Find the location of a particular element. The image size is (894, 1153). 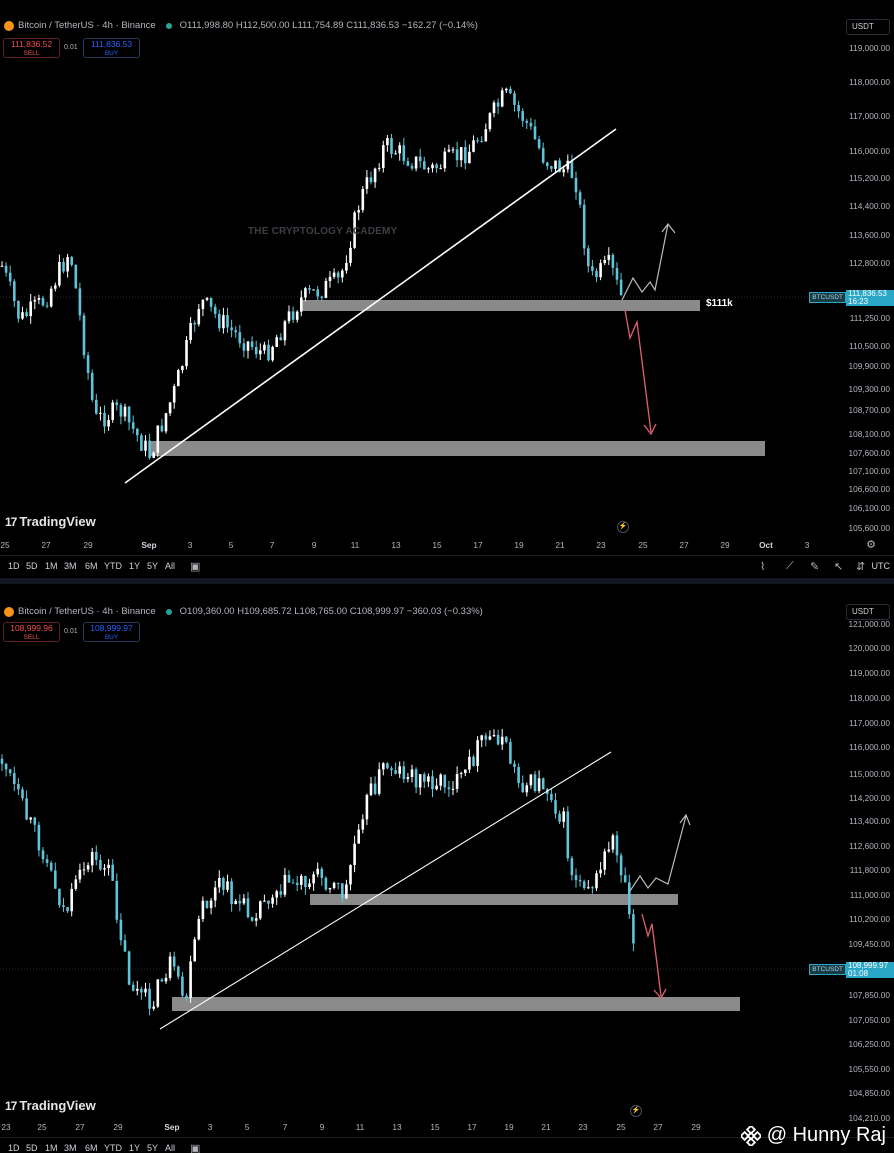

buy-button: 108,999.97 BUY is located at coordinates (111, 632).